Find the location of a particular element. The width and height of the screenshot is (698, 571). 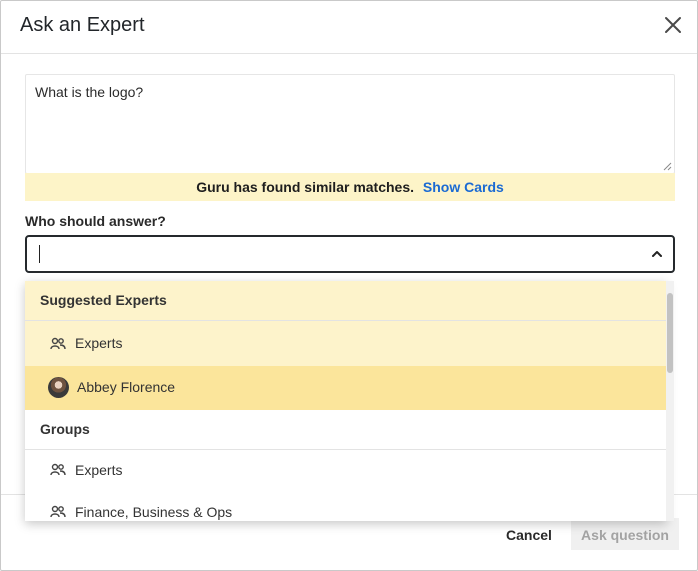

suggested-experts-header: Suggested Experts is located at coordinates (346, 301).